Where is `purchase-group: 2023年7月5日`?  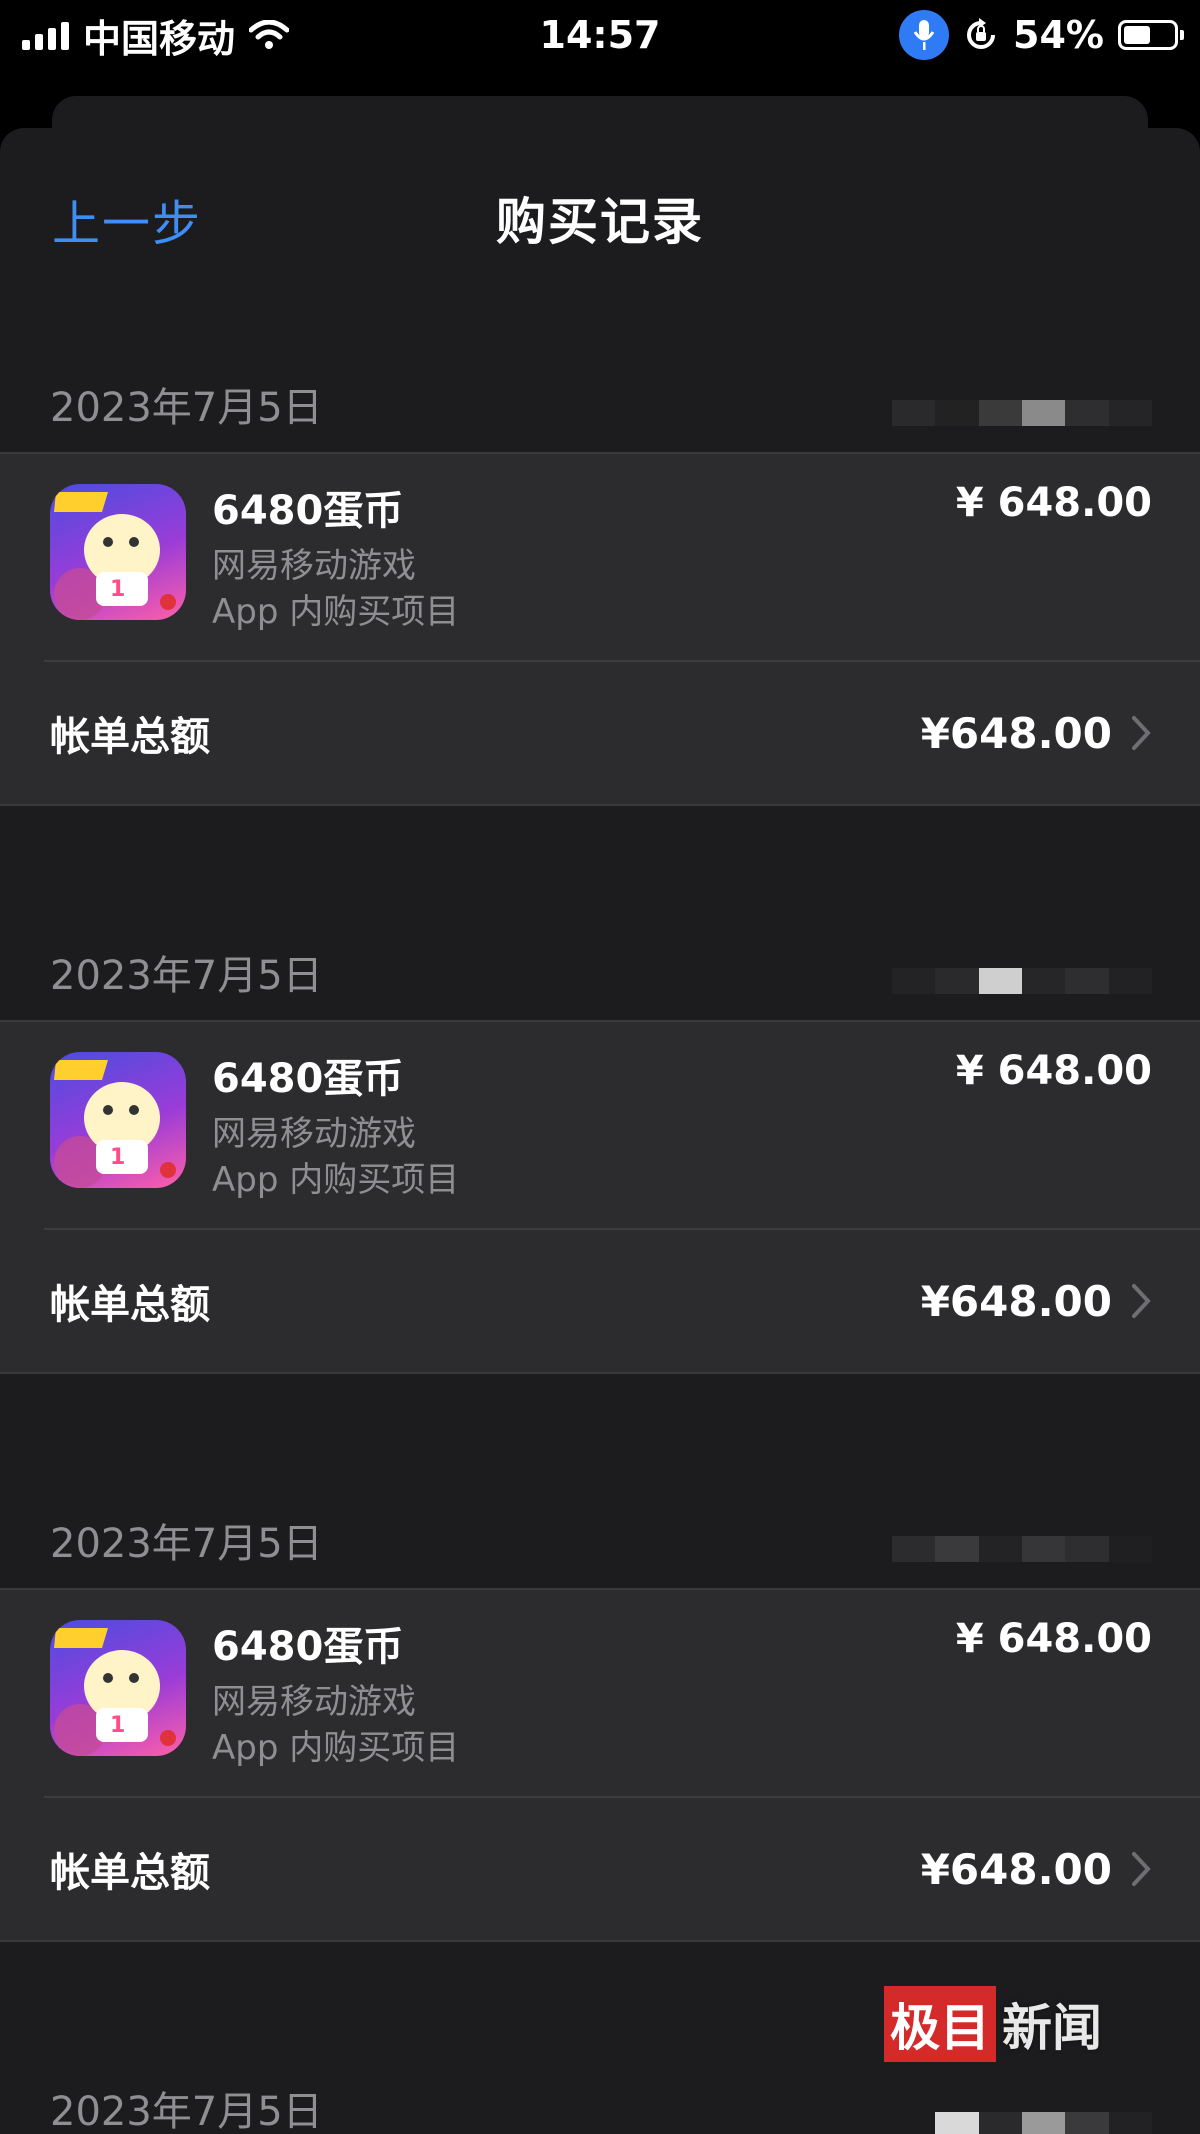 purchase-group: 2023年7月5日 is located at coordinates (600, 2097).